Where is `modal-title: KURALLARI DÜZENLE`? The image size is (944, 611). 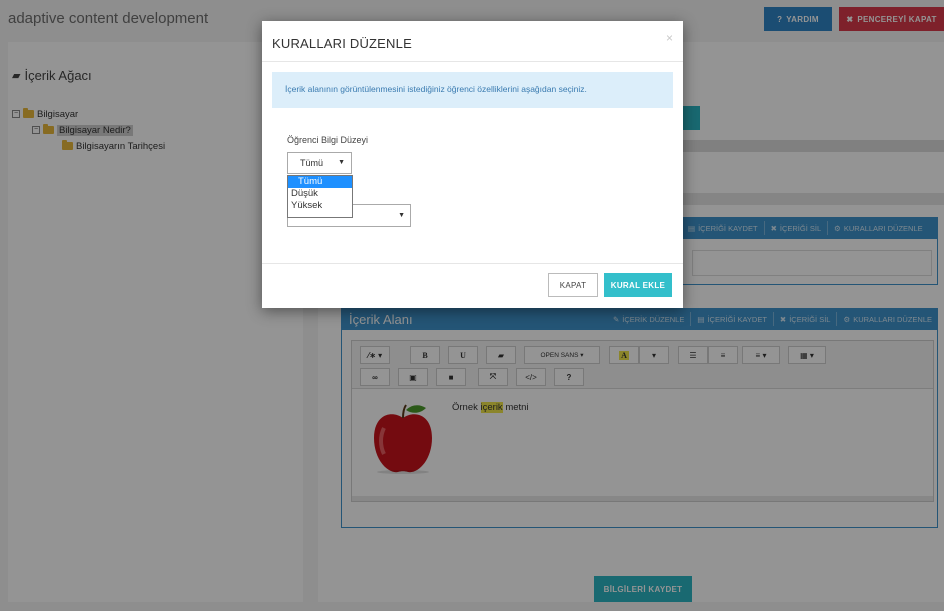
modal-title: KURALLARI DÜZENLE is located at coordinates (342, 43).